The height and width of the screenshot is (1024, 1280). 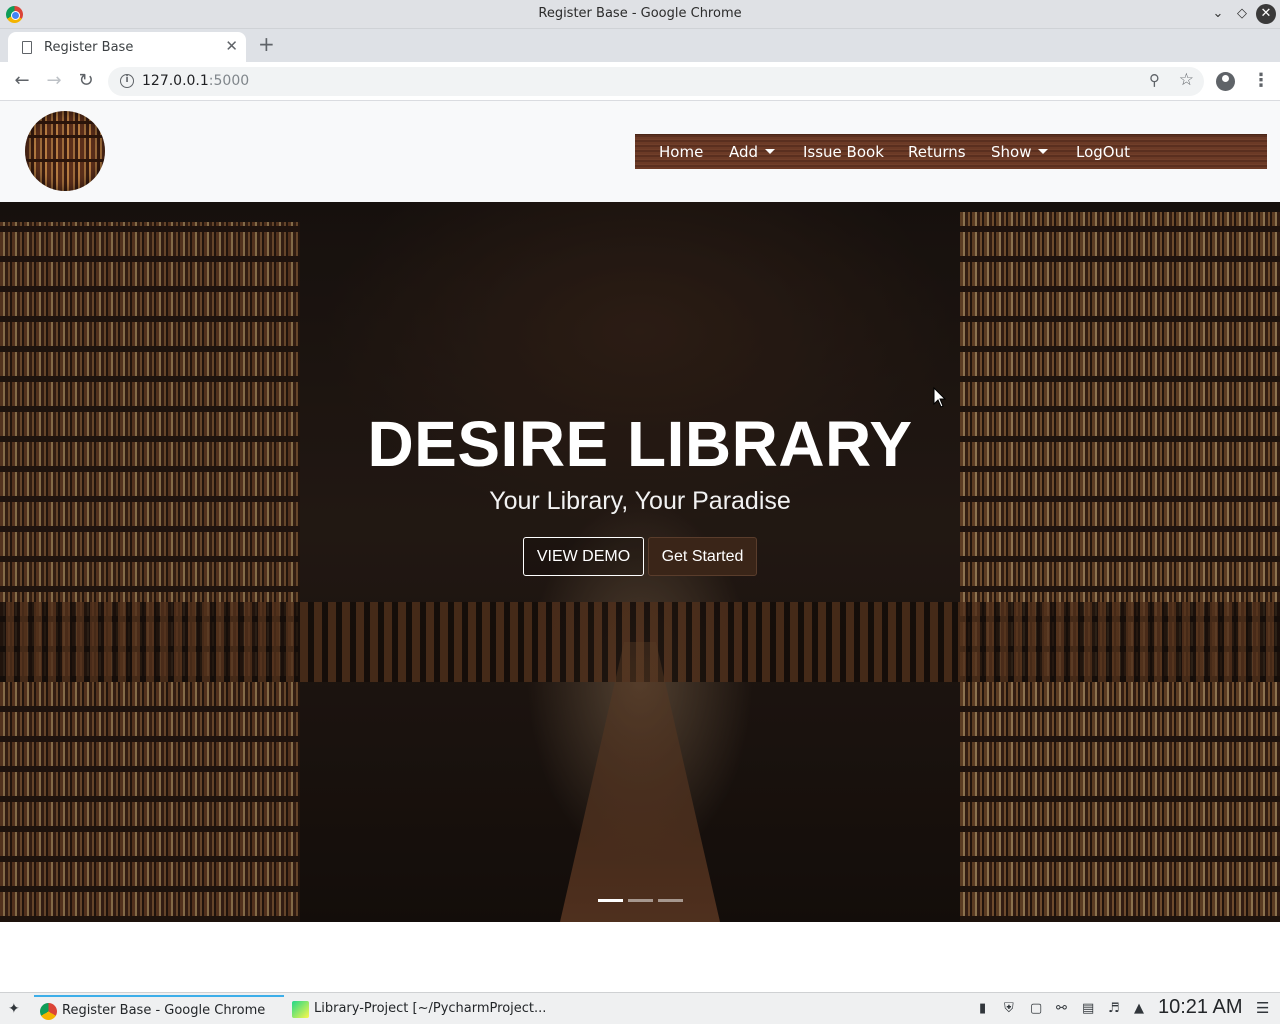 I want to click on window-title: Register Base - Google Chrome, so click(x=640, y=13).